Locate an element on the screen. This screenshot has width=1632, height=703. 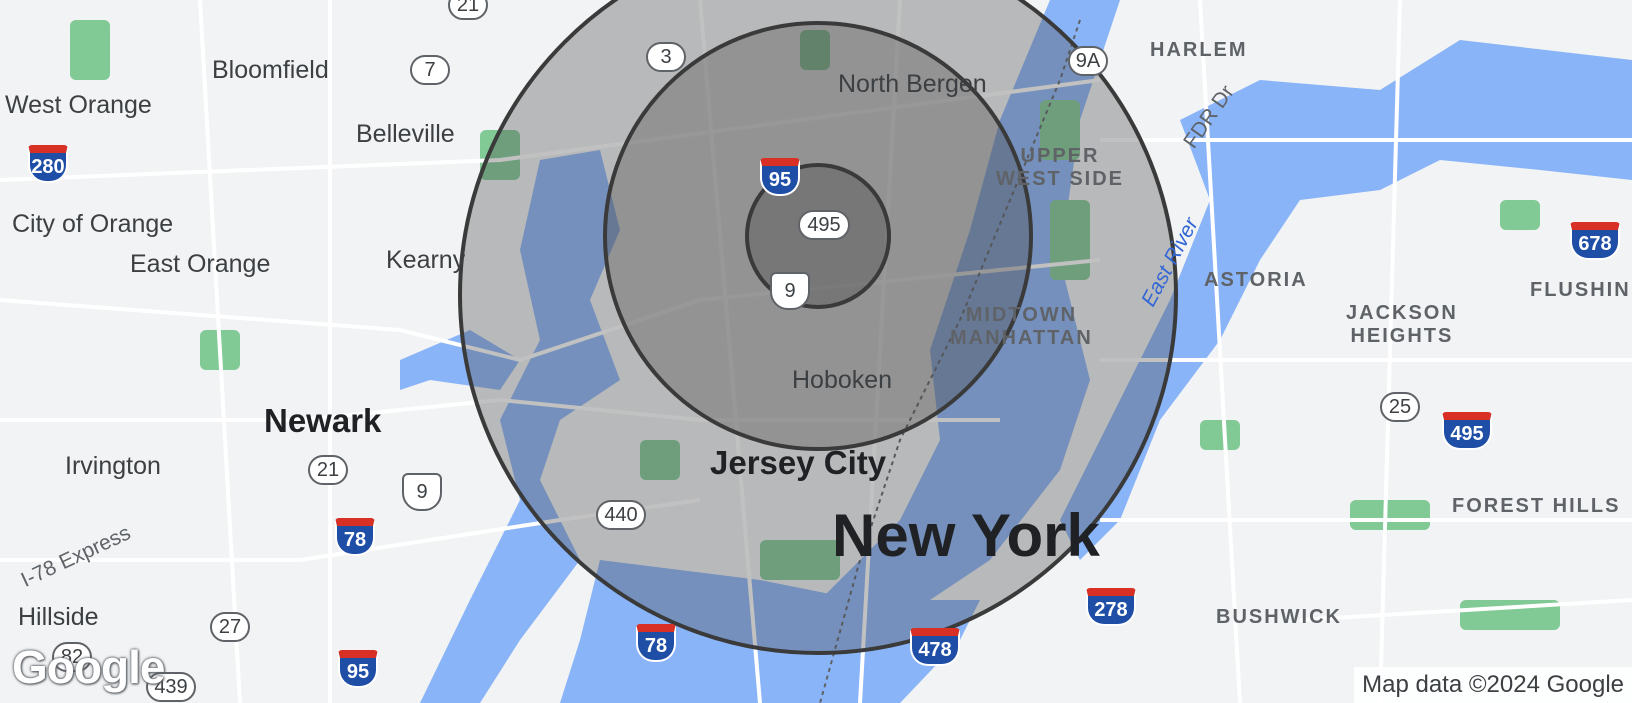
route-21-shield-newark: 21 is located at coordinates (328, 470).